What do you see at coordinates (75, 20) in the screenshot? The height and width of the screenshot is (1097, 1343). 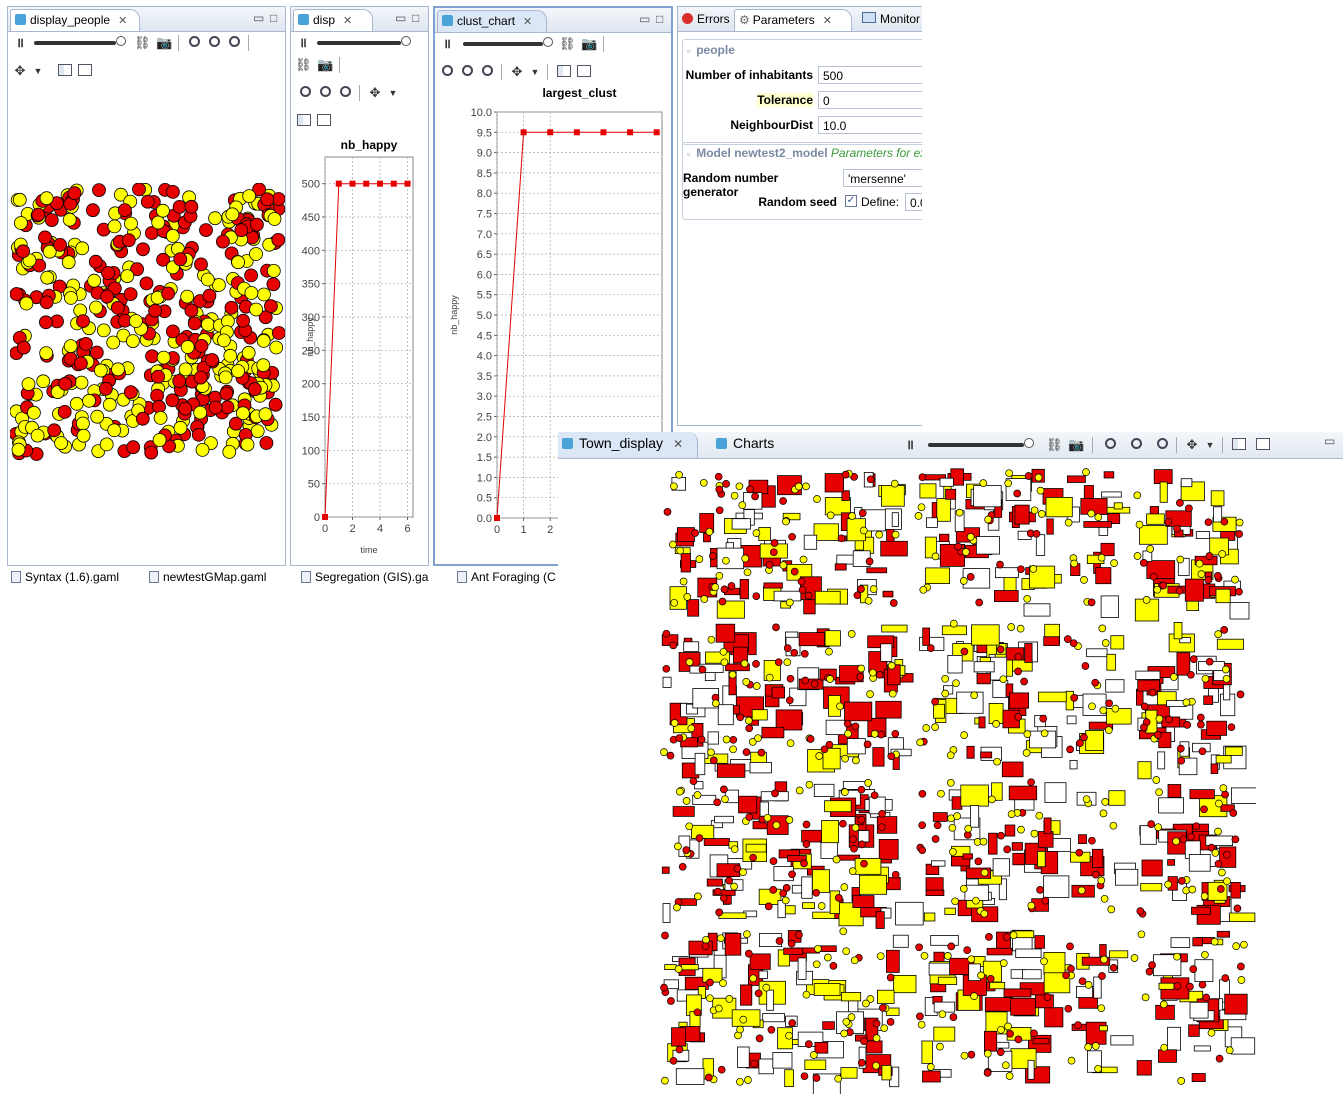 I see `tab-display-people: display_people ✕` at bounding box center [75, 20].